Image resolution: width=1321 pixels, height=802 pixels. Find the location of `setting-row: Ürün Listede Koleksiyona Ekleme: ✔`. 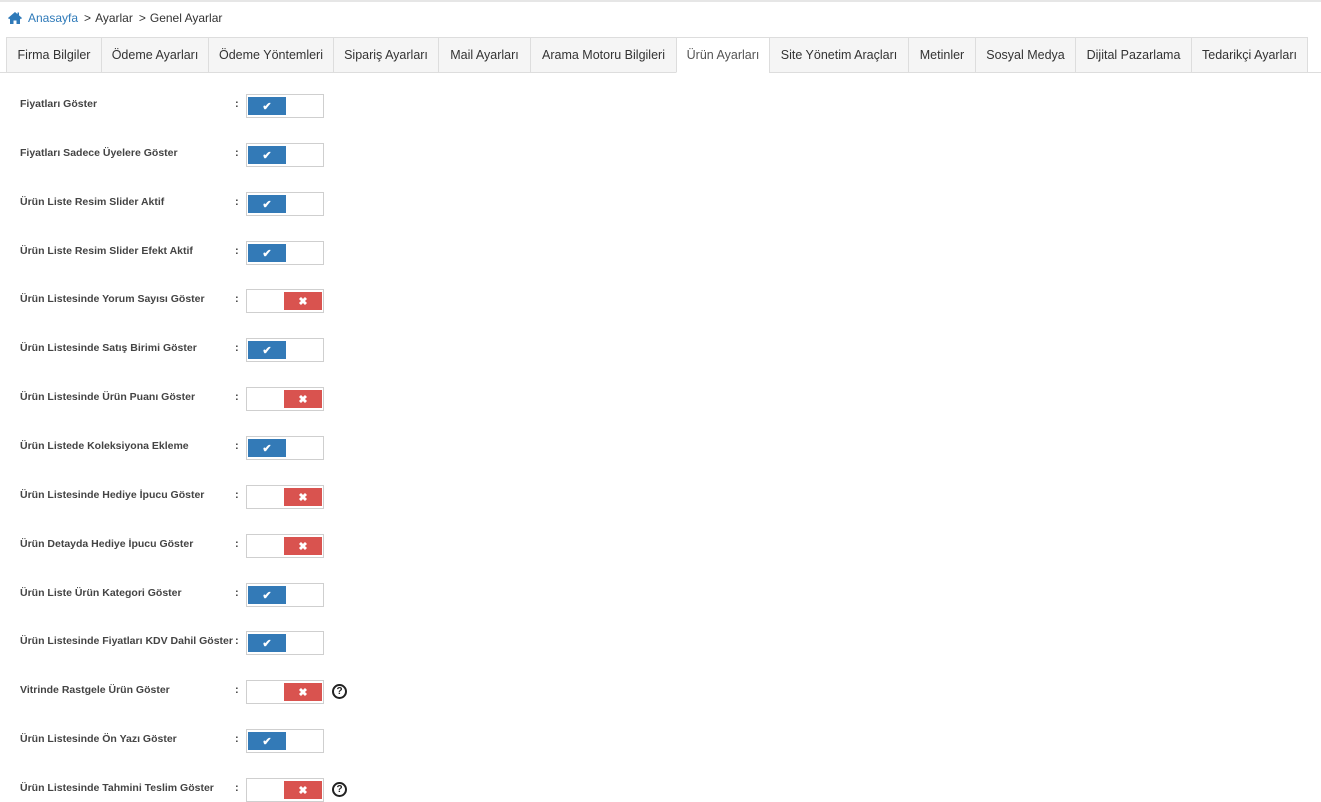

setting-row: Ürün Listede Koleksiyona Ekleme: ✔ is located at coordinates (300, 448).